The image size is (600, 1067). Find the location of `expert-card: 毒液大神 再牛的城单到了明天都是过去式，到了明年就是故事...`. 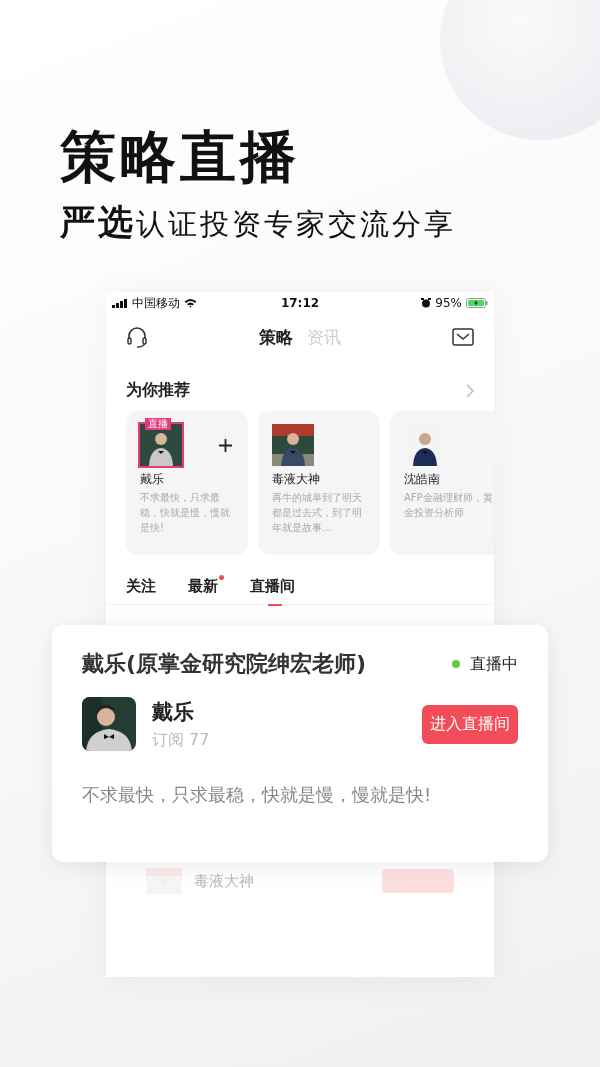

expert-card: 毒液大神 再牛的城单到了明天都是过去式，到了明年就是故事... is located at coordinates (319, 483).